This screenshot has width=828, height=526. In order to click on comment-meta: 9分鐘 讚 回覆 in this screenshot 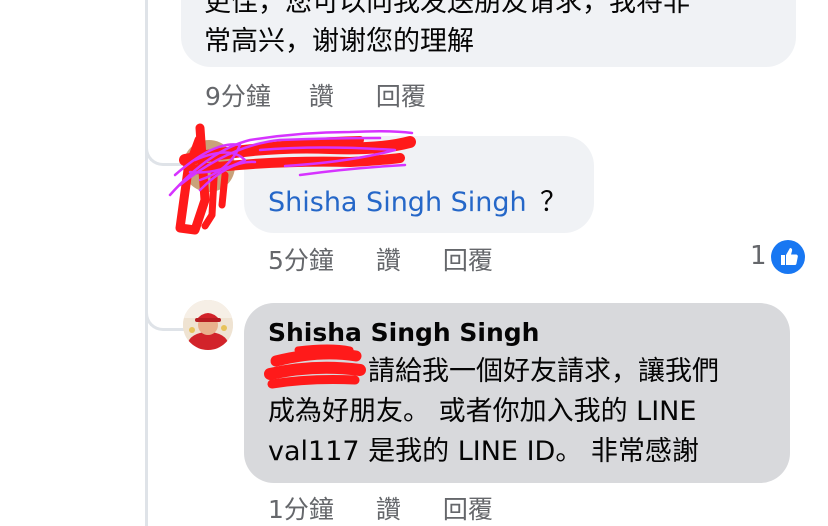, I will do `click(315, 95)`.